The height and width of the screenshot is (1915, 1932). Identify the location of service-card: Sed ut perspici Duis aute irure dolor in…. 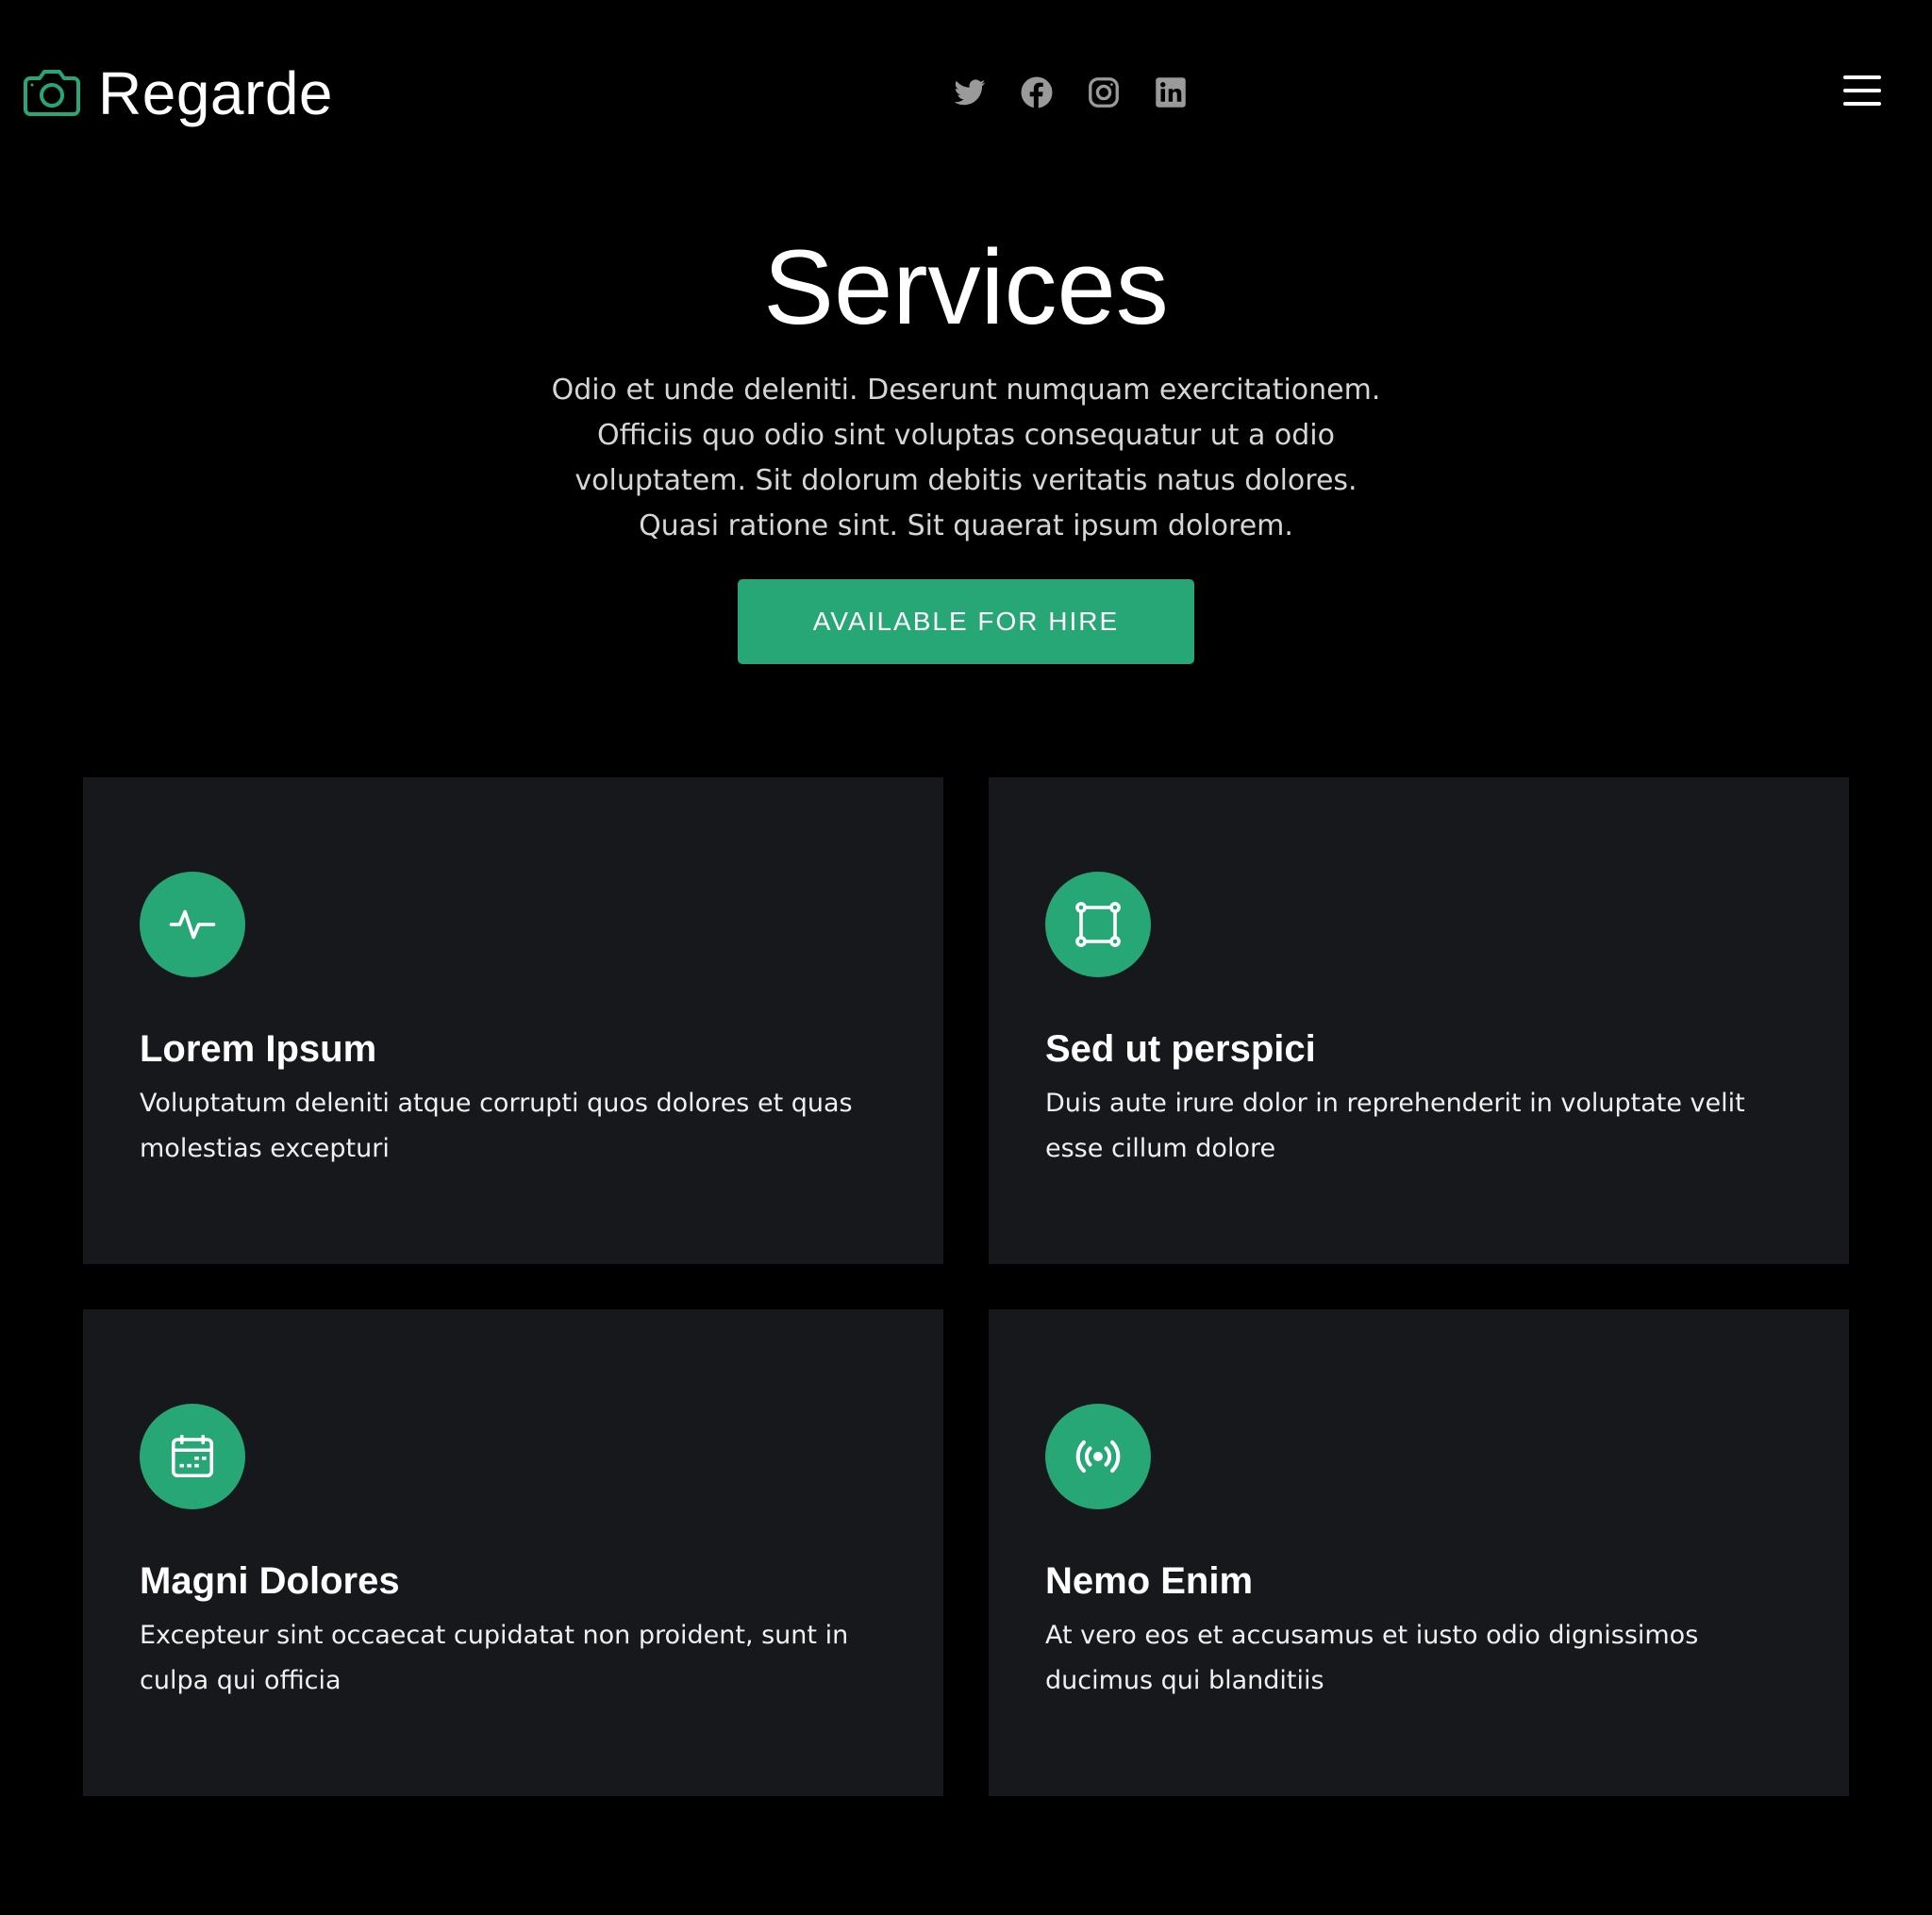
(1419, 1020).